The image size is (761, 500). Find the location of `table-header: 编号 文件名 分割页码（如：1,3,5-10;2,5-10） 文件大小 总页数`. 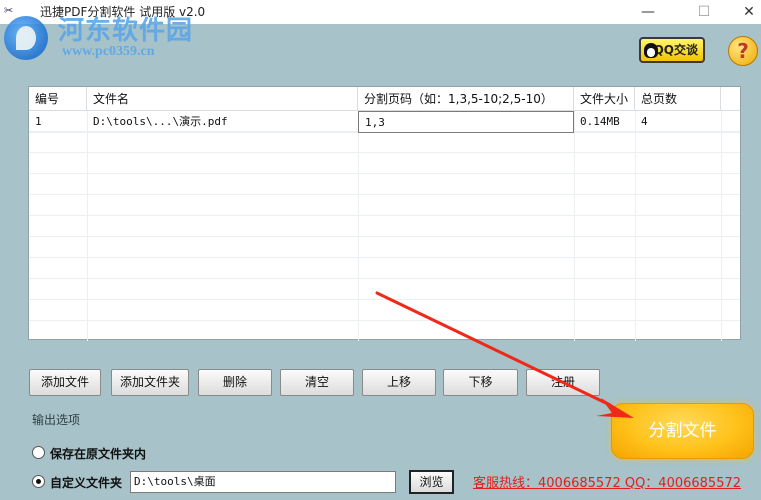

table-header: 编号 文件名 分割页码（如：1,3,5-10;2,5-10） 文件大小 总页数 is located at coordinates (384, 99).